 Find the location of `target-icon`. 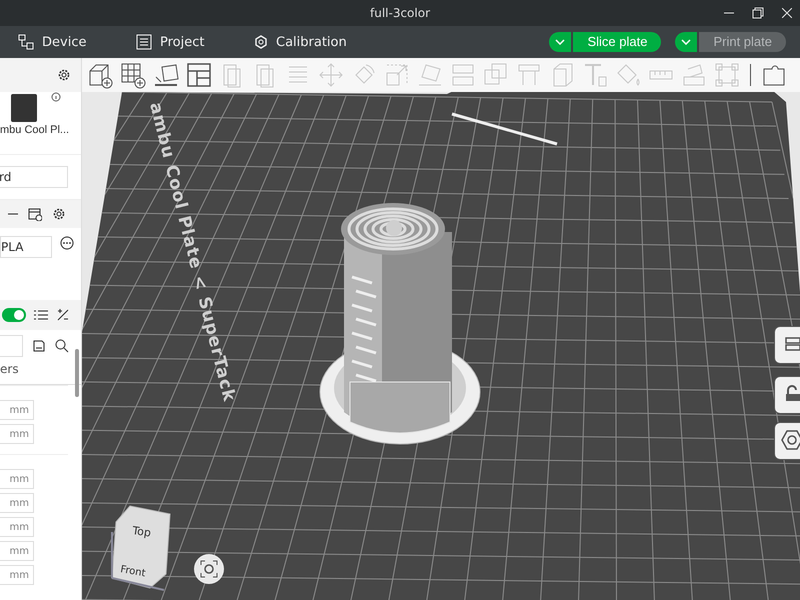

target-icon is located at coordinates (209, 569).